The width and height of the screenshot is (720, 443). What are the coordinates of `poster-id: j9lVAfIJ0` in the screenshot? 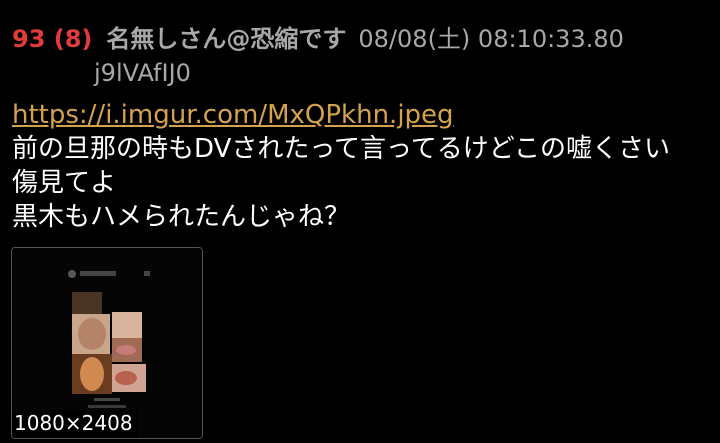 It's located at (142, 73).